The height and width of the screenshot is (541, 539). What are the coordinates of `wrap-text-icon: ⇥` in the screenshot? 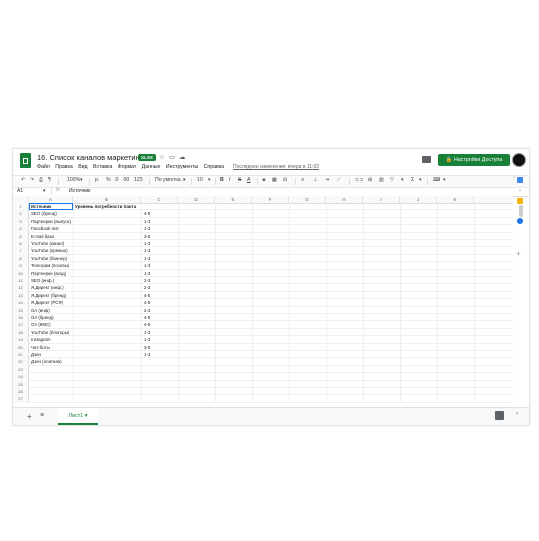 It's located at (327, 180).